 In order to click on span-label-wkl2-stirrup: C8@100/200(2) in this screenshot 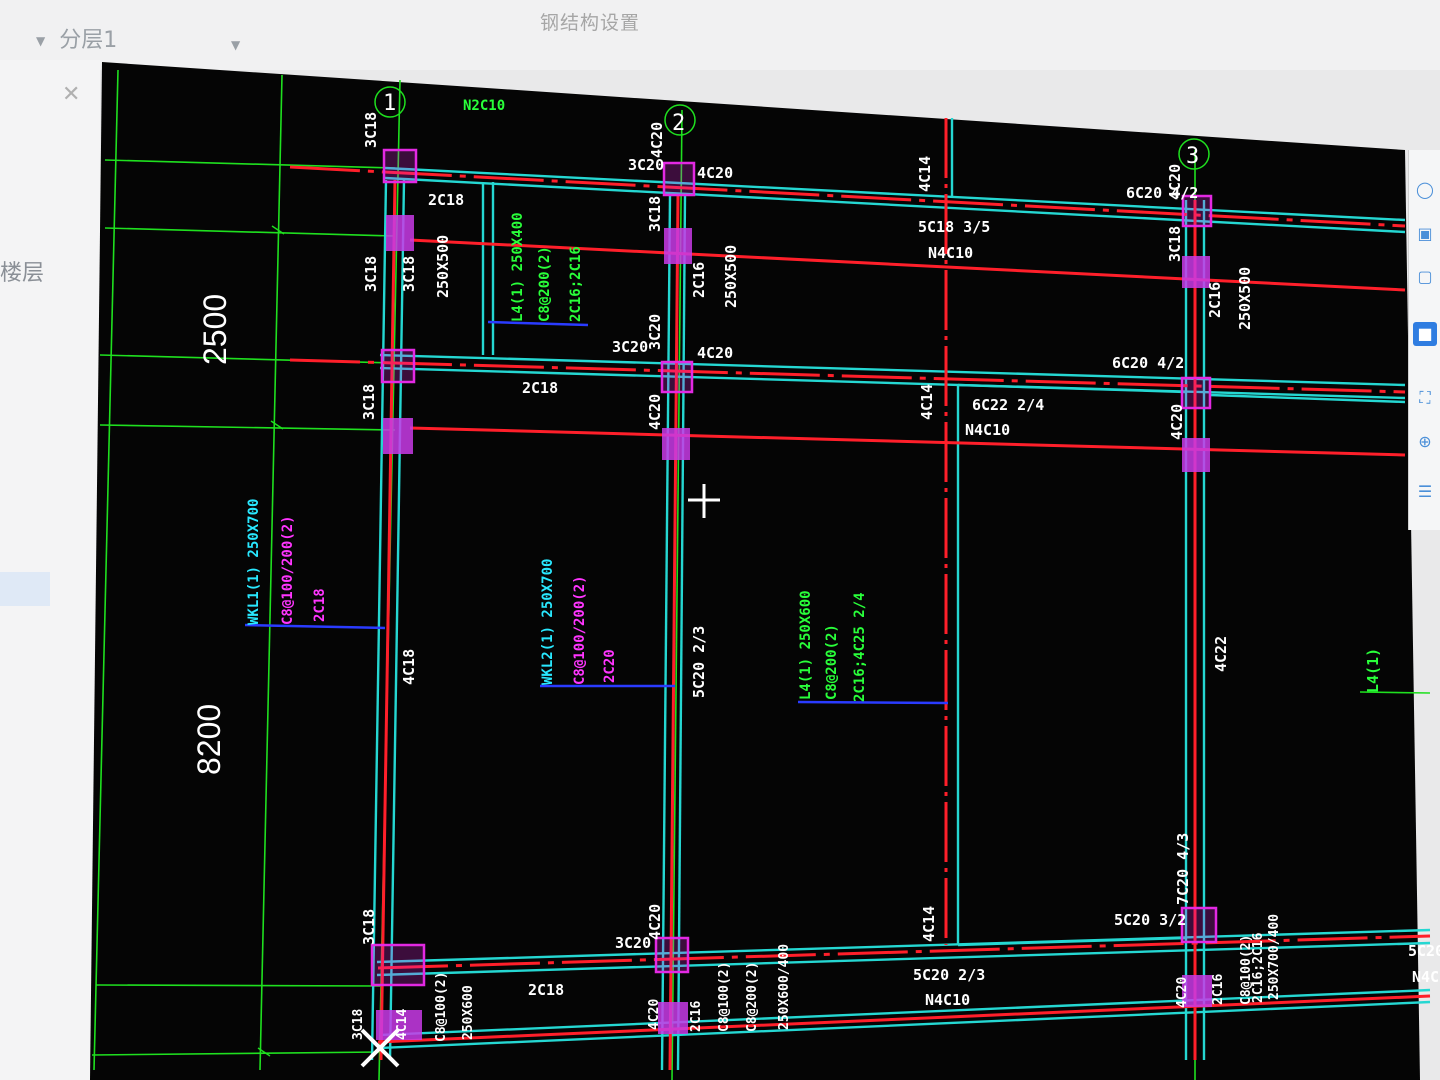, I will do `click(580, 630)`.